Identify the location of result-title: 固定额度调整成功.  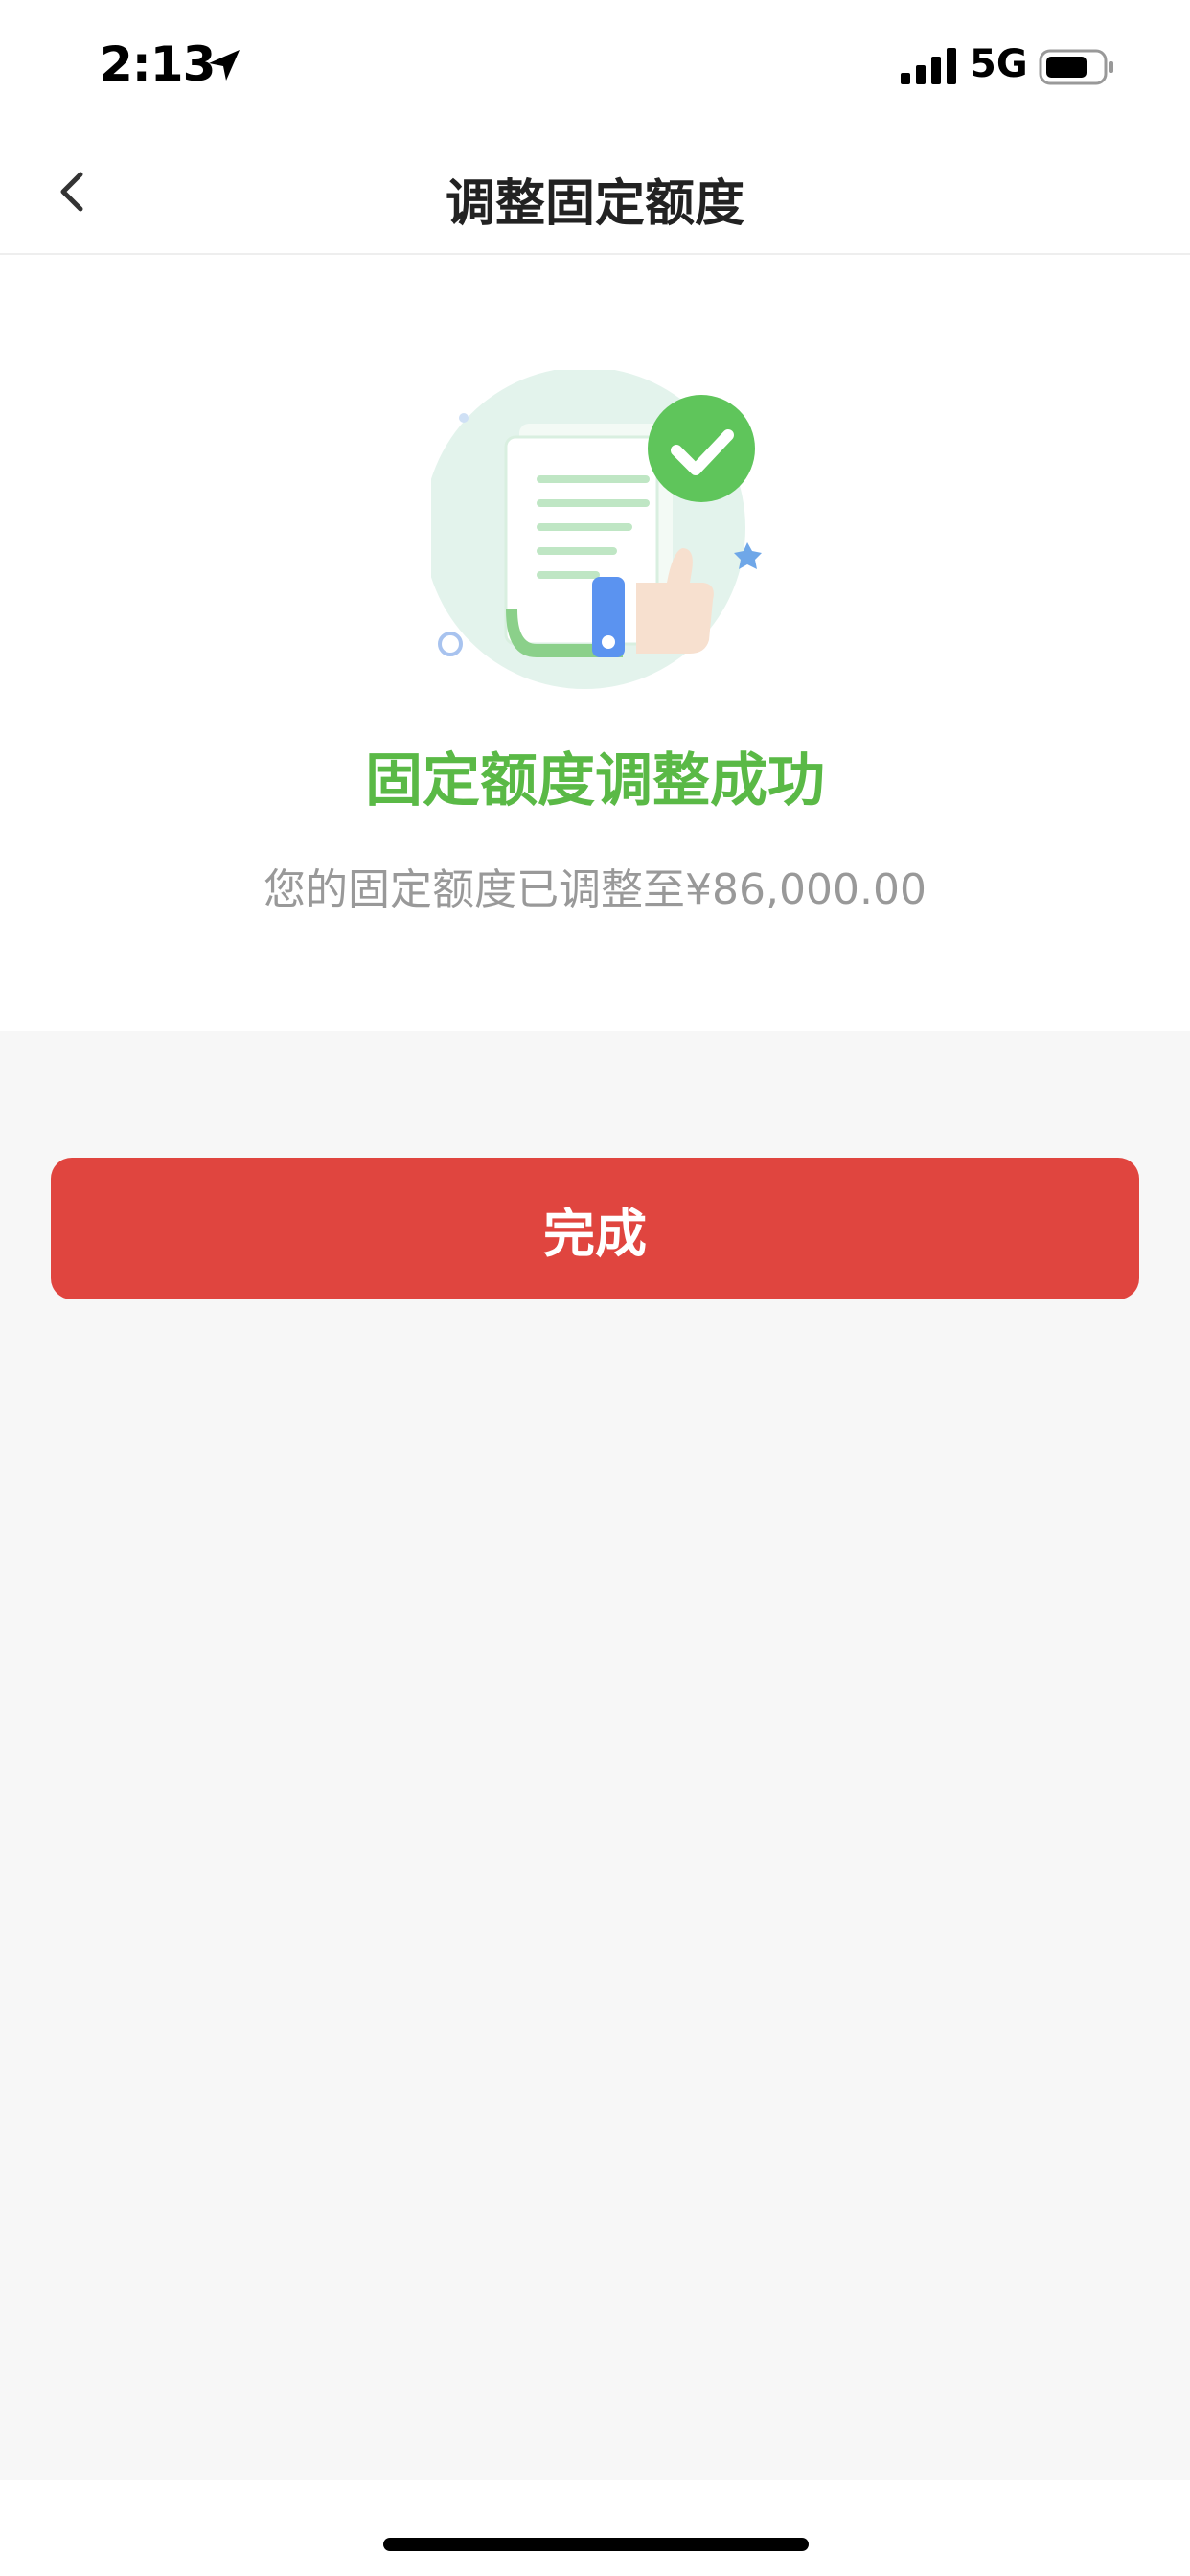
(595, 782).